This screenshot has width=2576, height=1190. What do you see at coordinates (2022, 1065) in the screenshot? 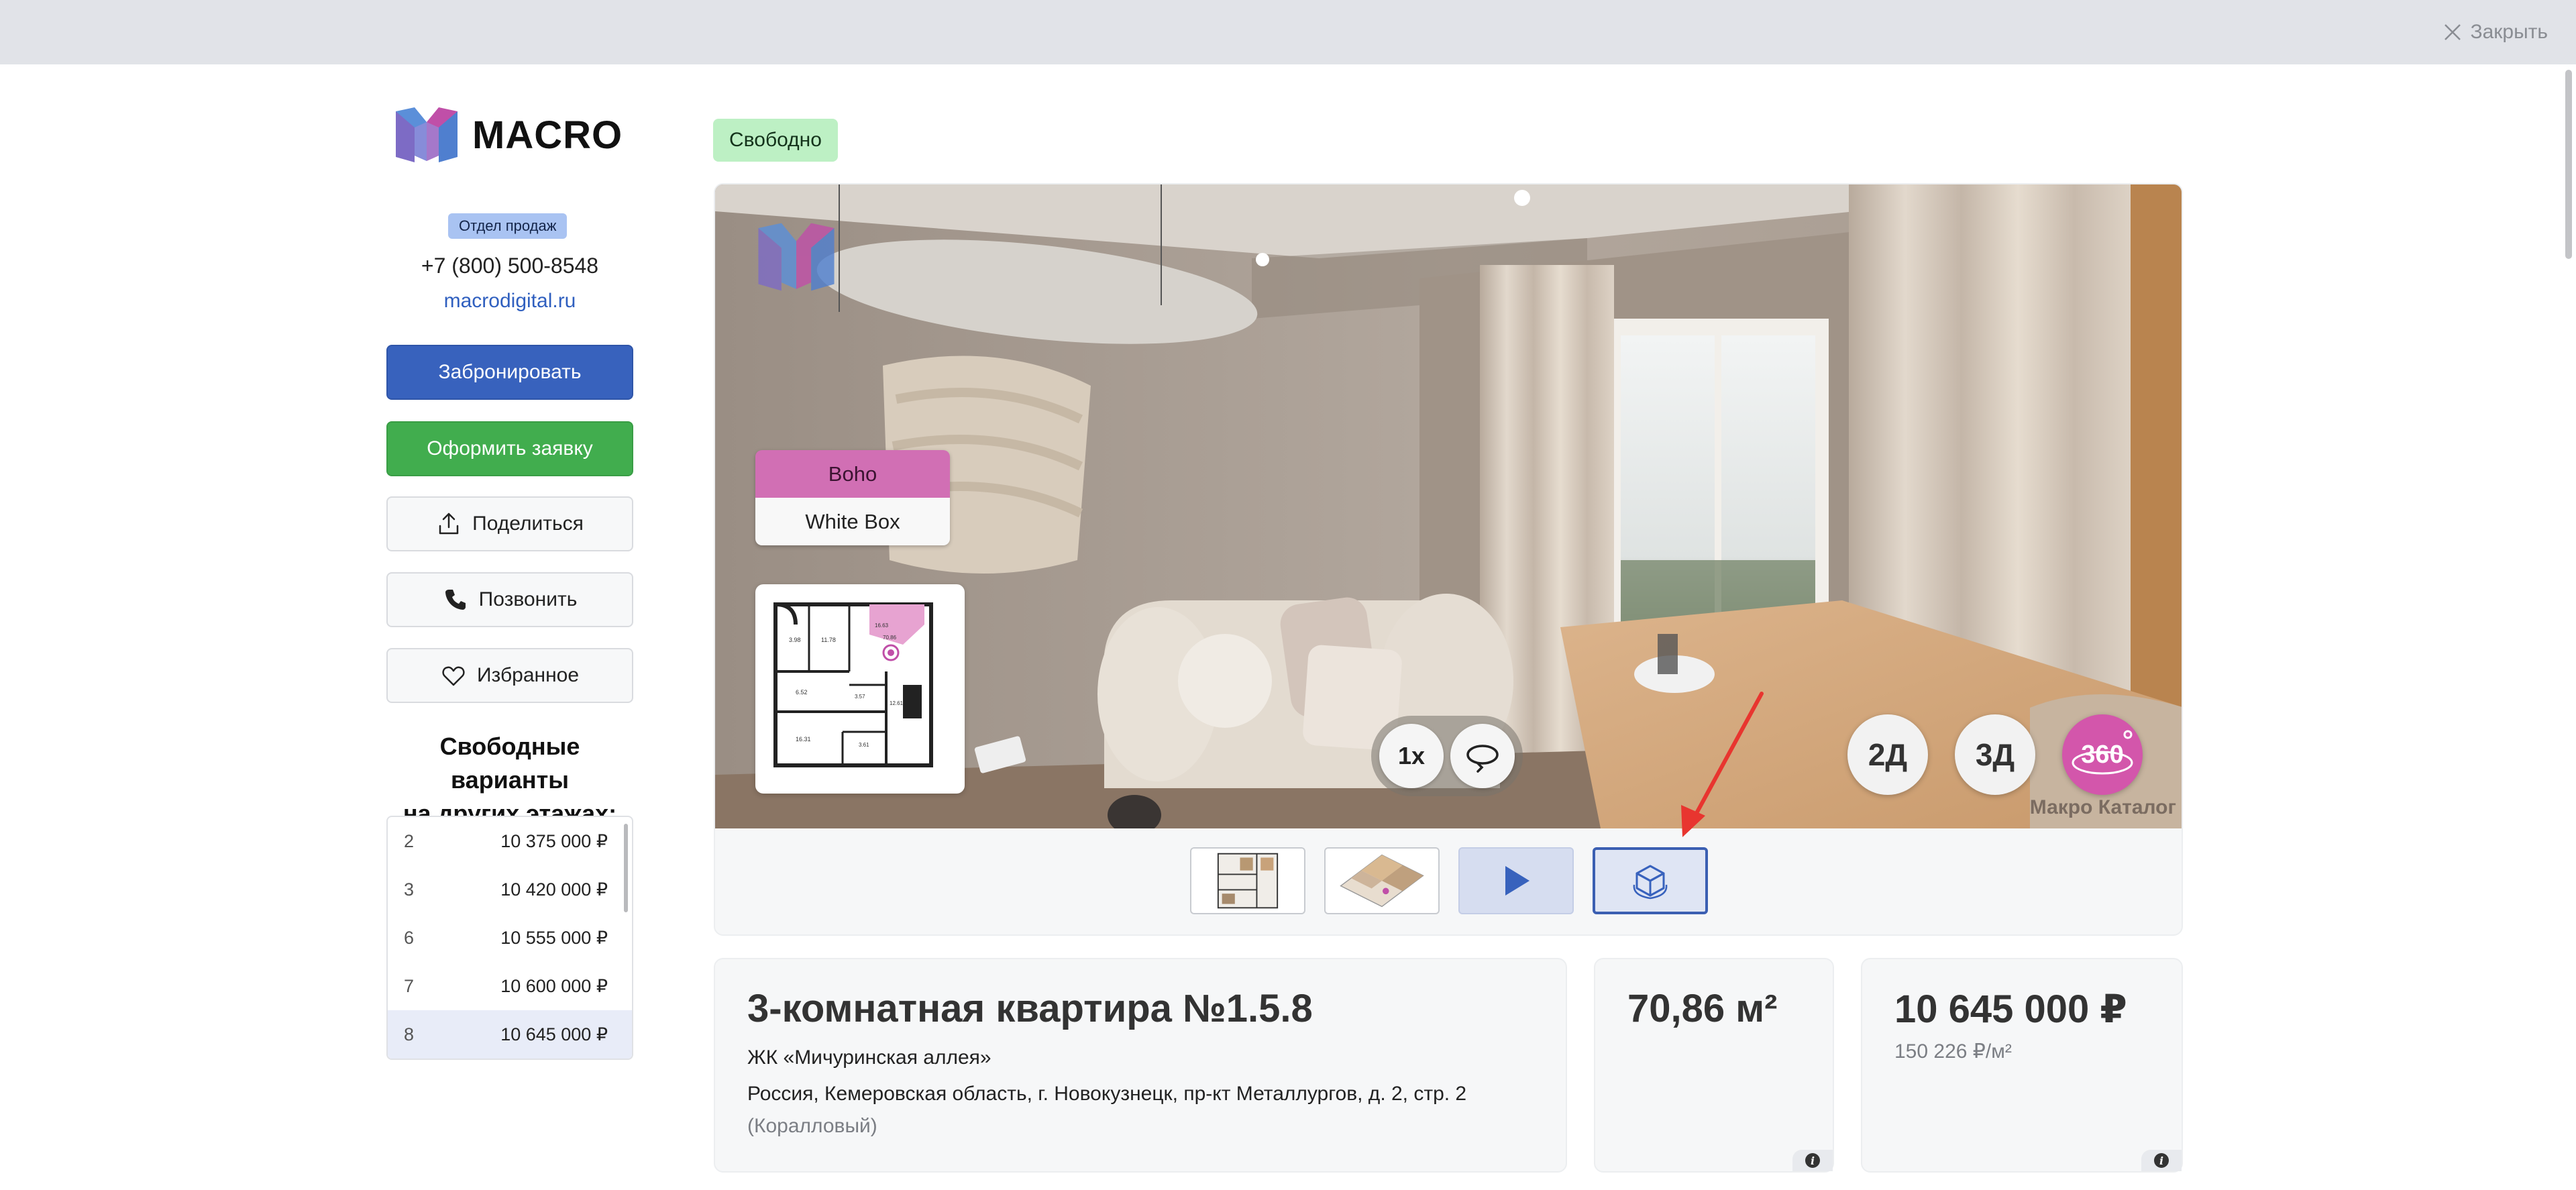
I see `price-card: 10 645 000 ₽ 150 226 ₽/м² i` at bounding box center [2022, 1065].